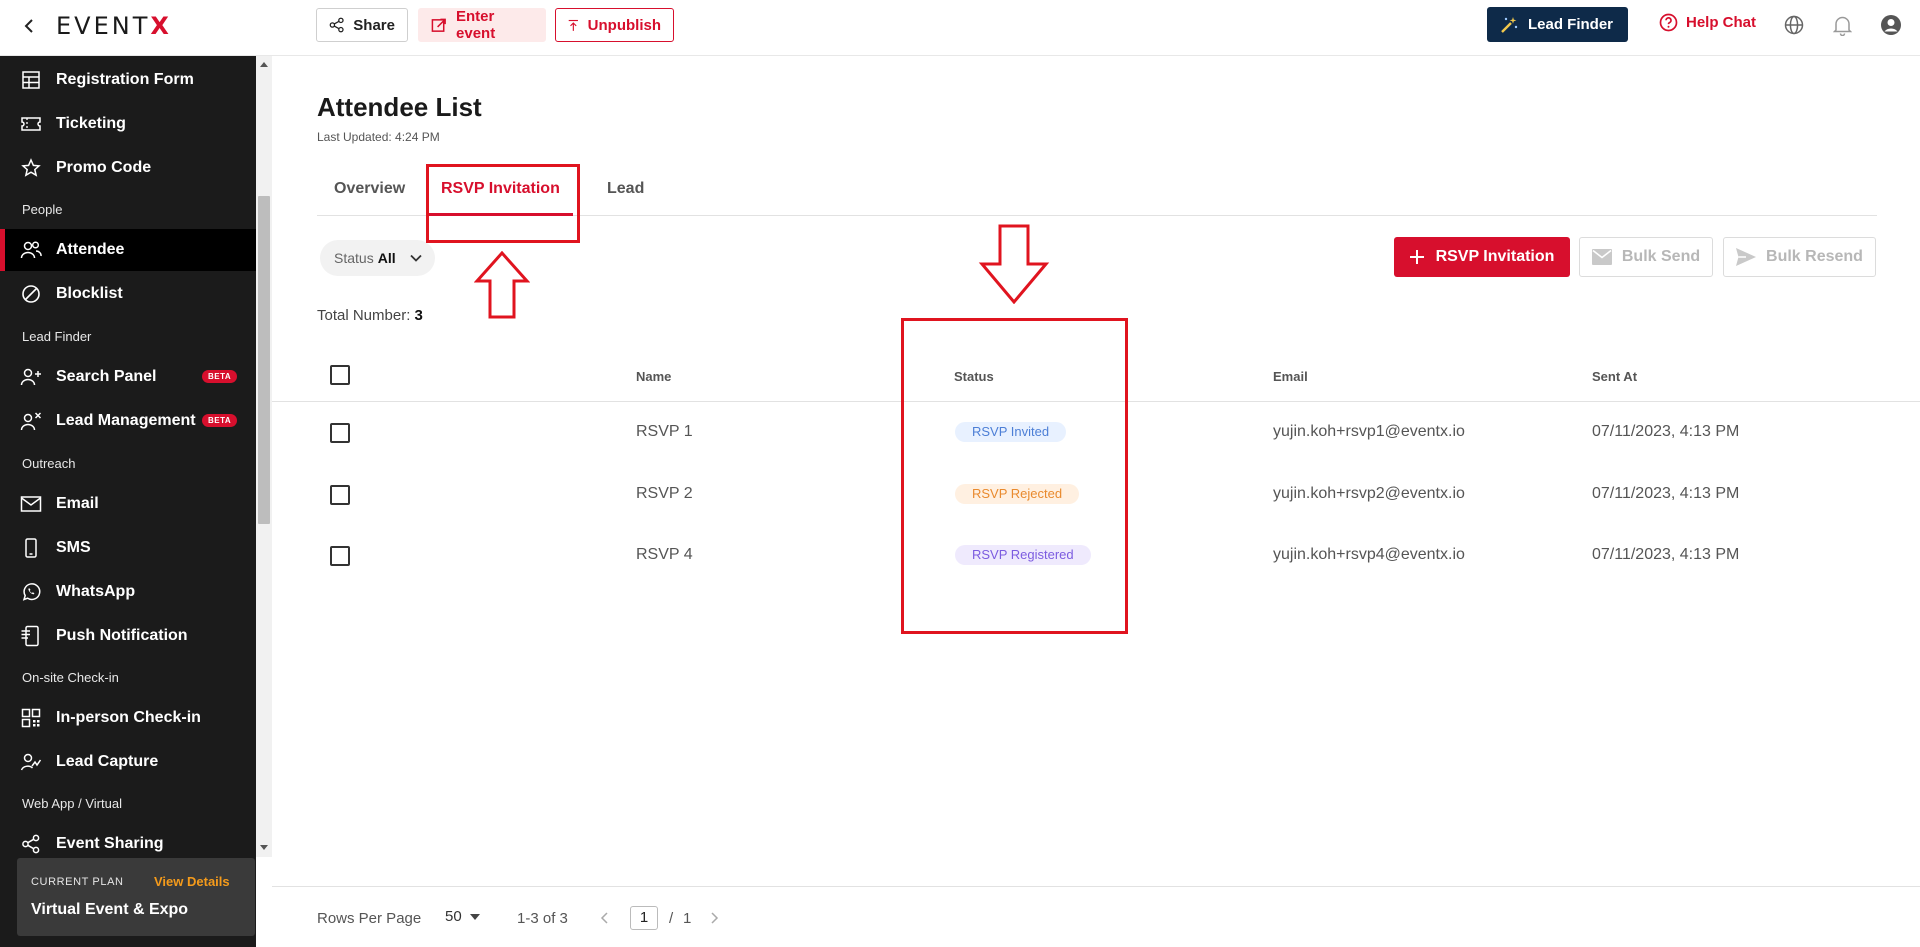 Image resolution: width=1920 pixels, height=947 pixels. I want to click on bulk-send-label: Bulk Send, so click(1661, 256).